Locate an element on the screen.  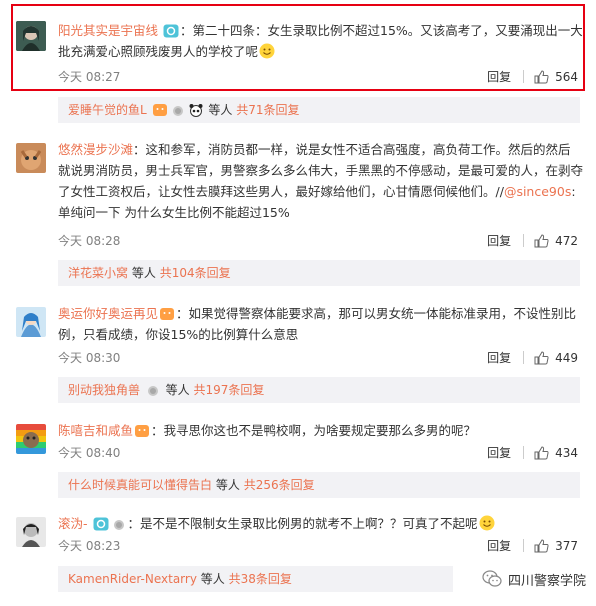
comment-text: 滚沩- ：是不是不限制女生录取比例男的就考不上啊？？可真了不起呢 is located at coordinates (320, 523).